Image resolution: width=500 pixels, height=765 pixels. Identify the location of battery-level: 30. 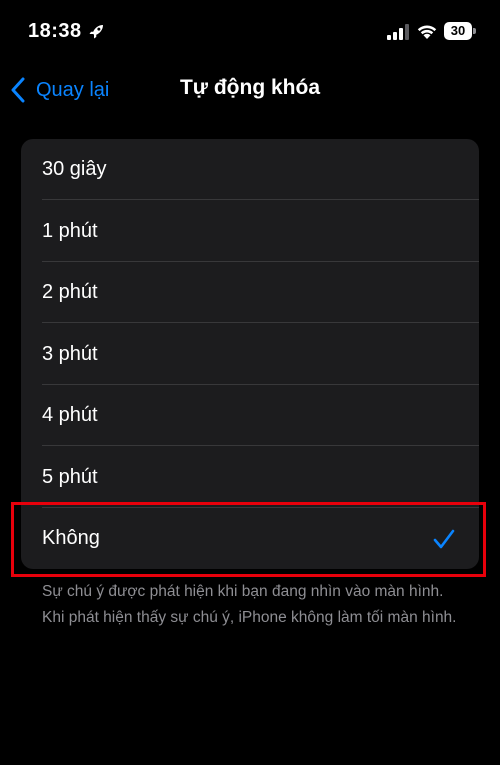
(458, 31).